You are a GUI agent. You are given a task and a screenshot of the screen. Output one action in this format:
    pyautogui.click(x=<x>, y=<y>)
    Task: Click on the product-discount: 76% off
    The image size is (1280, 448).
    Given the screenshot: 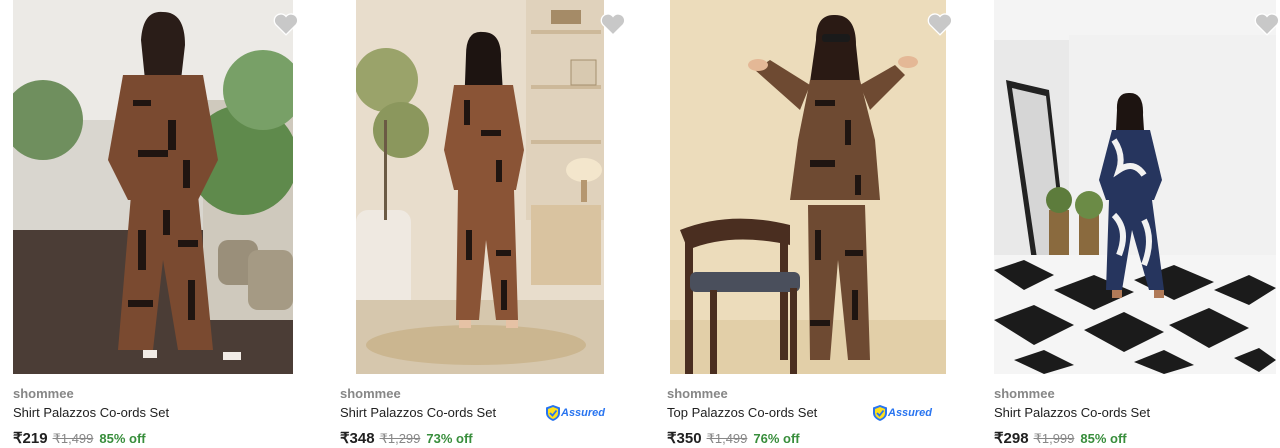 What is the action you would take?
    pyautogui.click(x=776, y=438)
    